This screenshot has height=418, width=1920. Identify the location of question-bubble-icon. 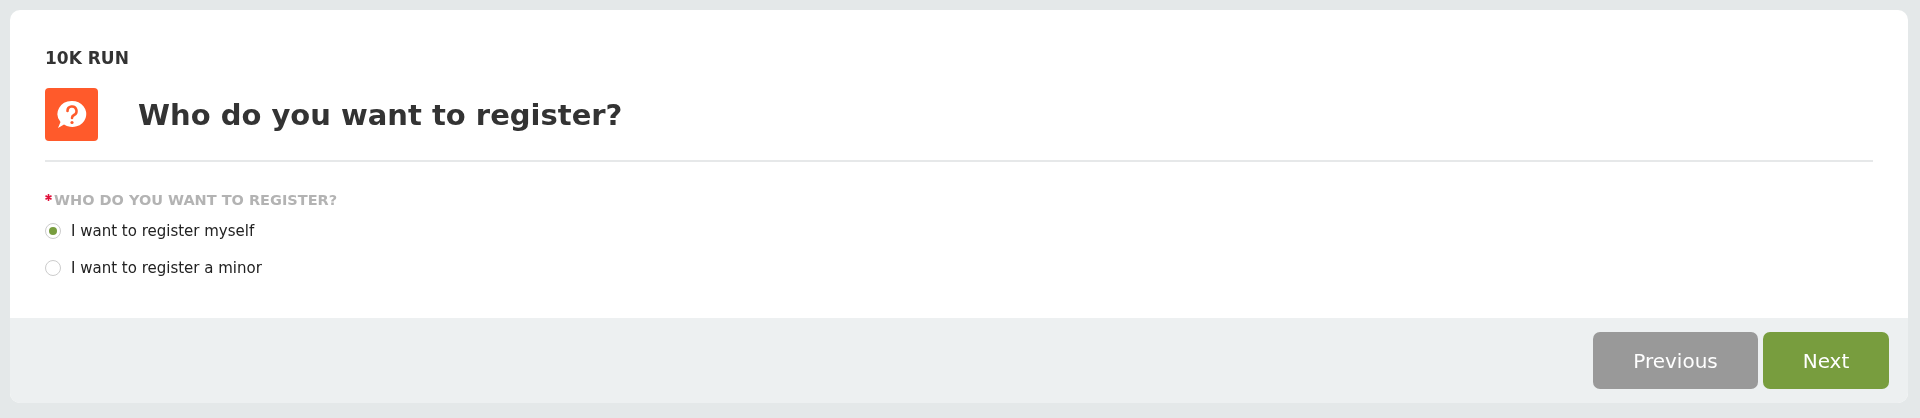
(71, 114).